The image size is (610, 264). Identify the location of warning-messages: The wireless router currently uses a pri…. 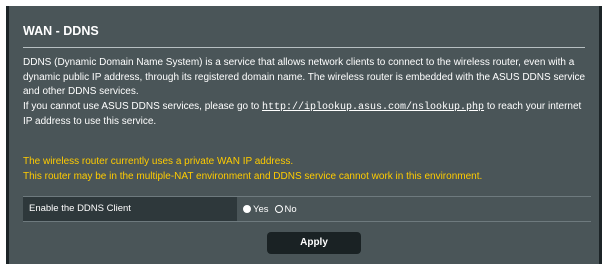
(307, 169).